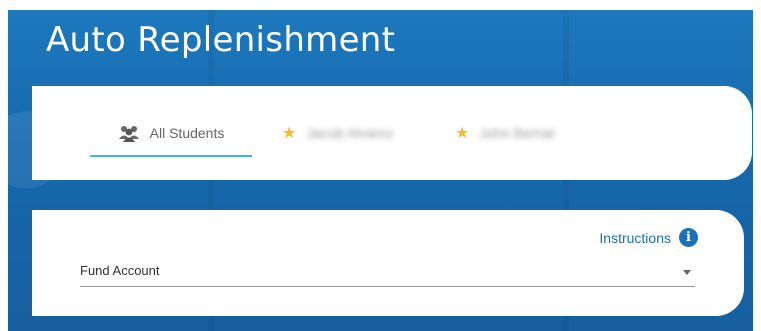  I want to click on fund-account-label: Fund Account, so click(120, 270).